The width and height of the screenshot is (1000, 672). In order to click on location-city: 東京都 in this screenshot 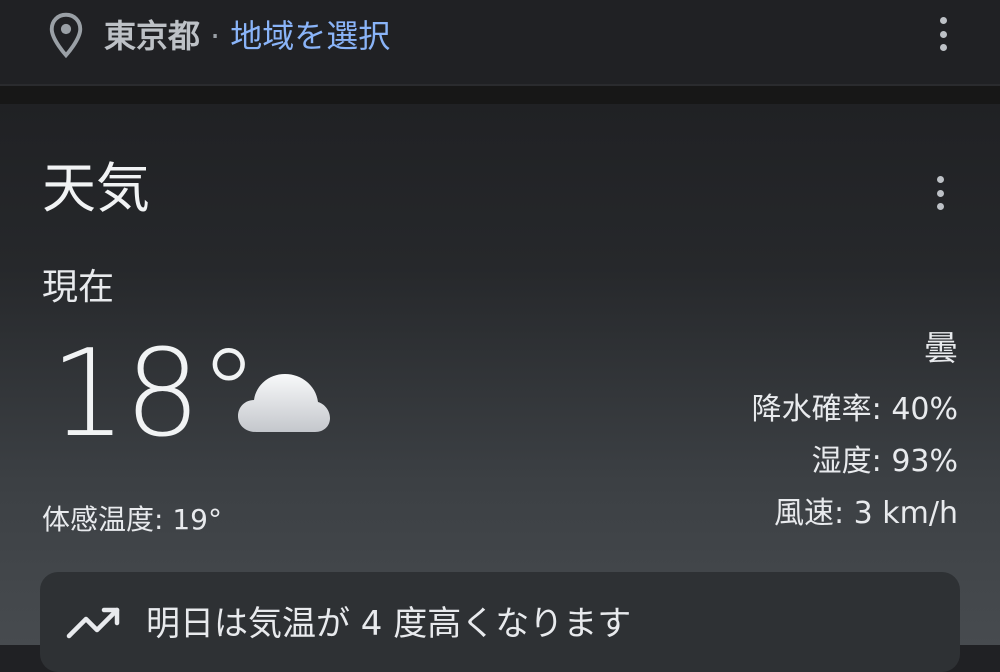, I will do `click(152, 36)`.